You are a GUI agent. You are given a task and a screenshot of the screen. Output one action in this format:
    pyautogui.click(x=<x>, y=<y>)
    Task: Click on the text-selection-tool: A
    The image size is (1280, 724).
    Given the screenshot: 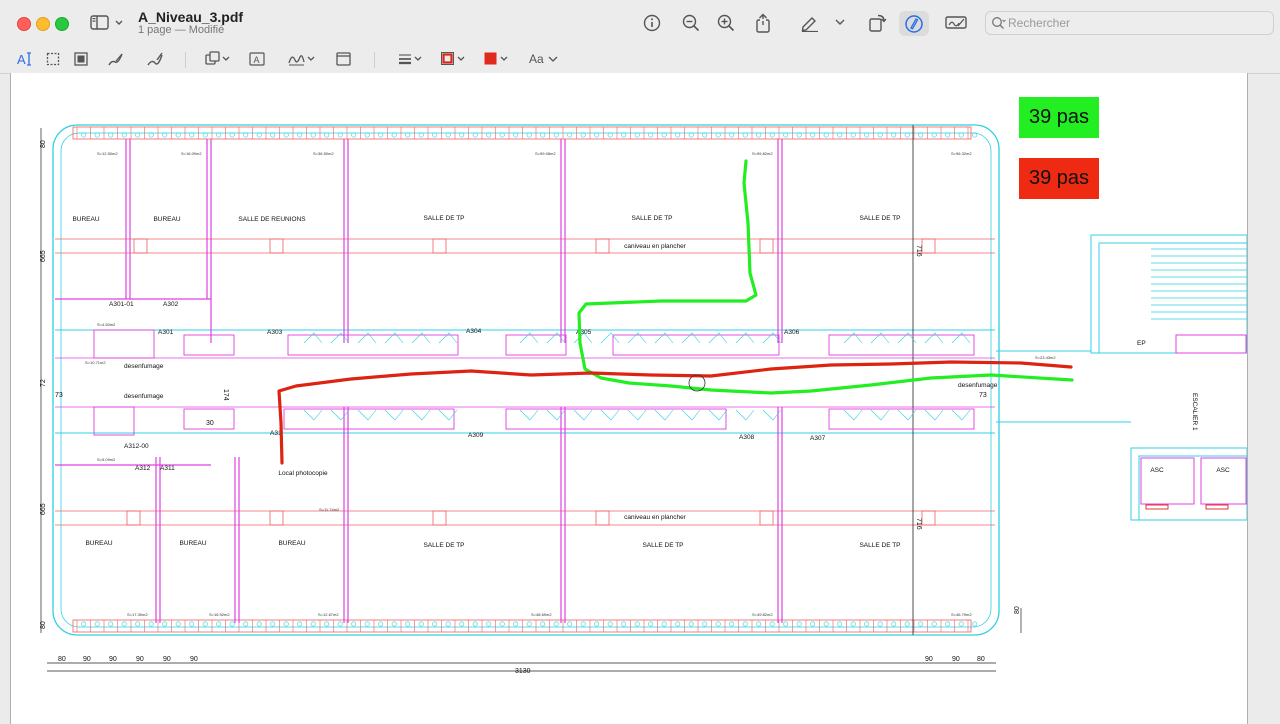 What is the action you would take?
    pyautogui.click(x=25, y=59)
    